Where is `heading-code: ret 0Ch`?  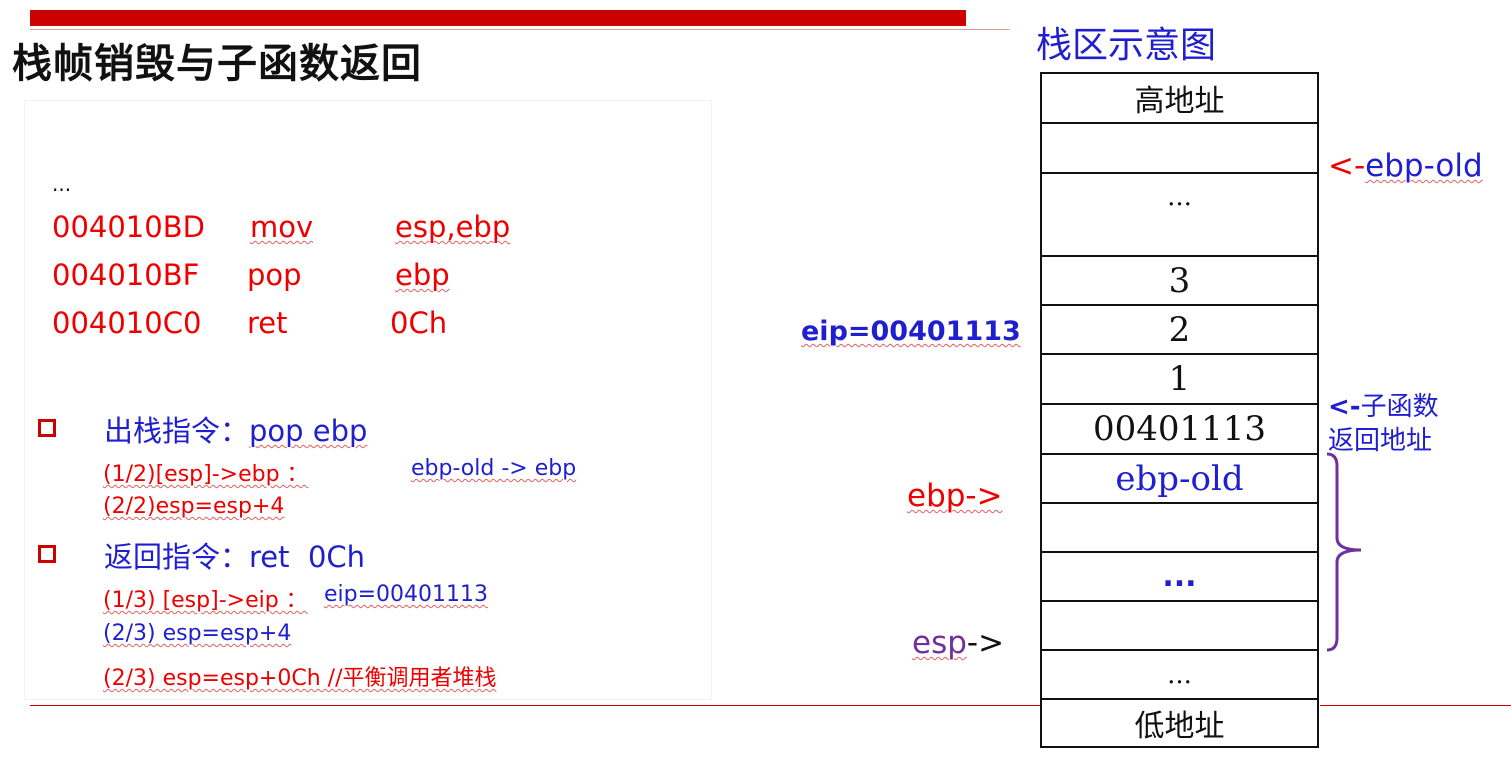 heading-code: ret 0Ch is located at coordinates (307, 557).